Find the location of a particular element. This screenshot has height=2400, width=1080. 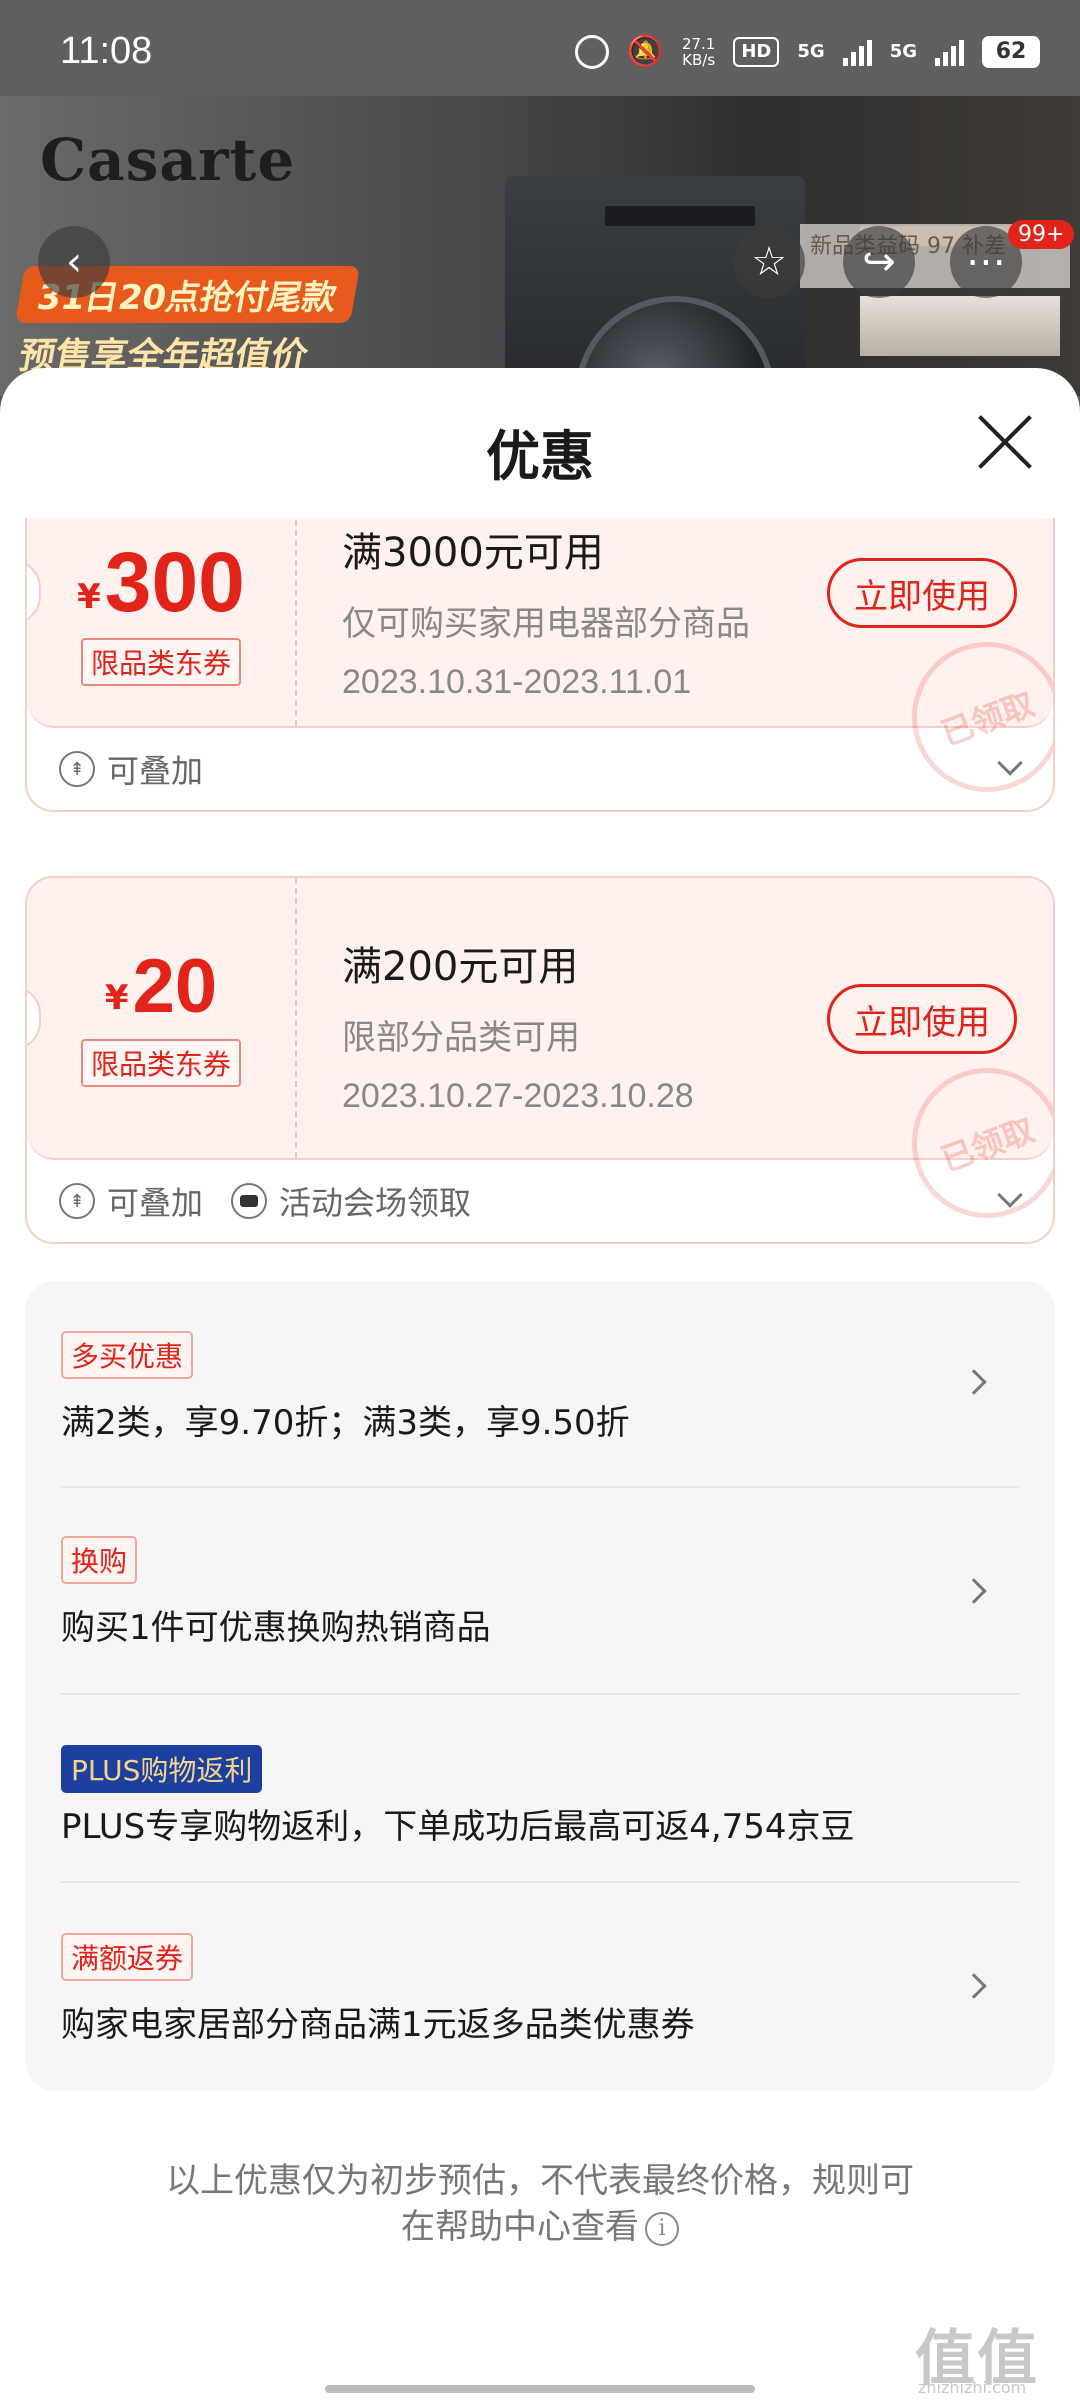

favorite-button: ☆ is located at coordinates (769, 262).